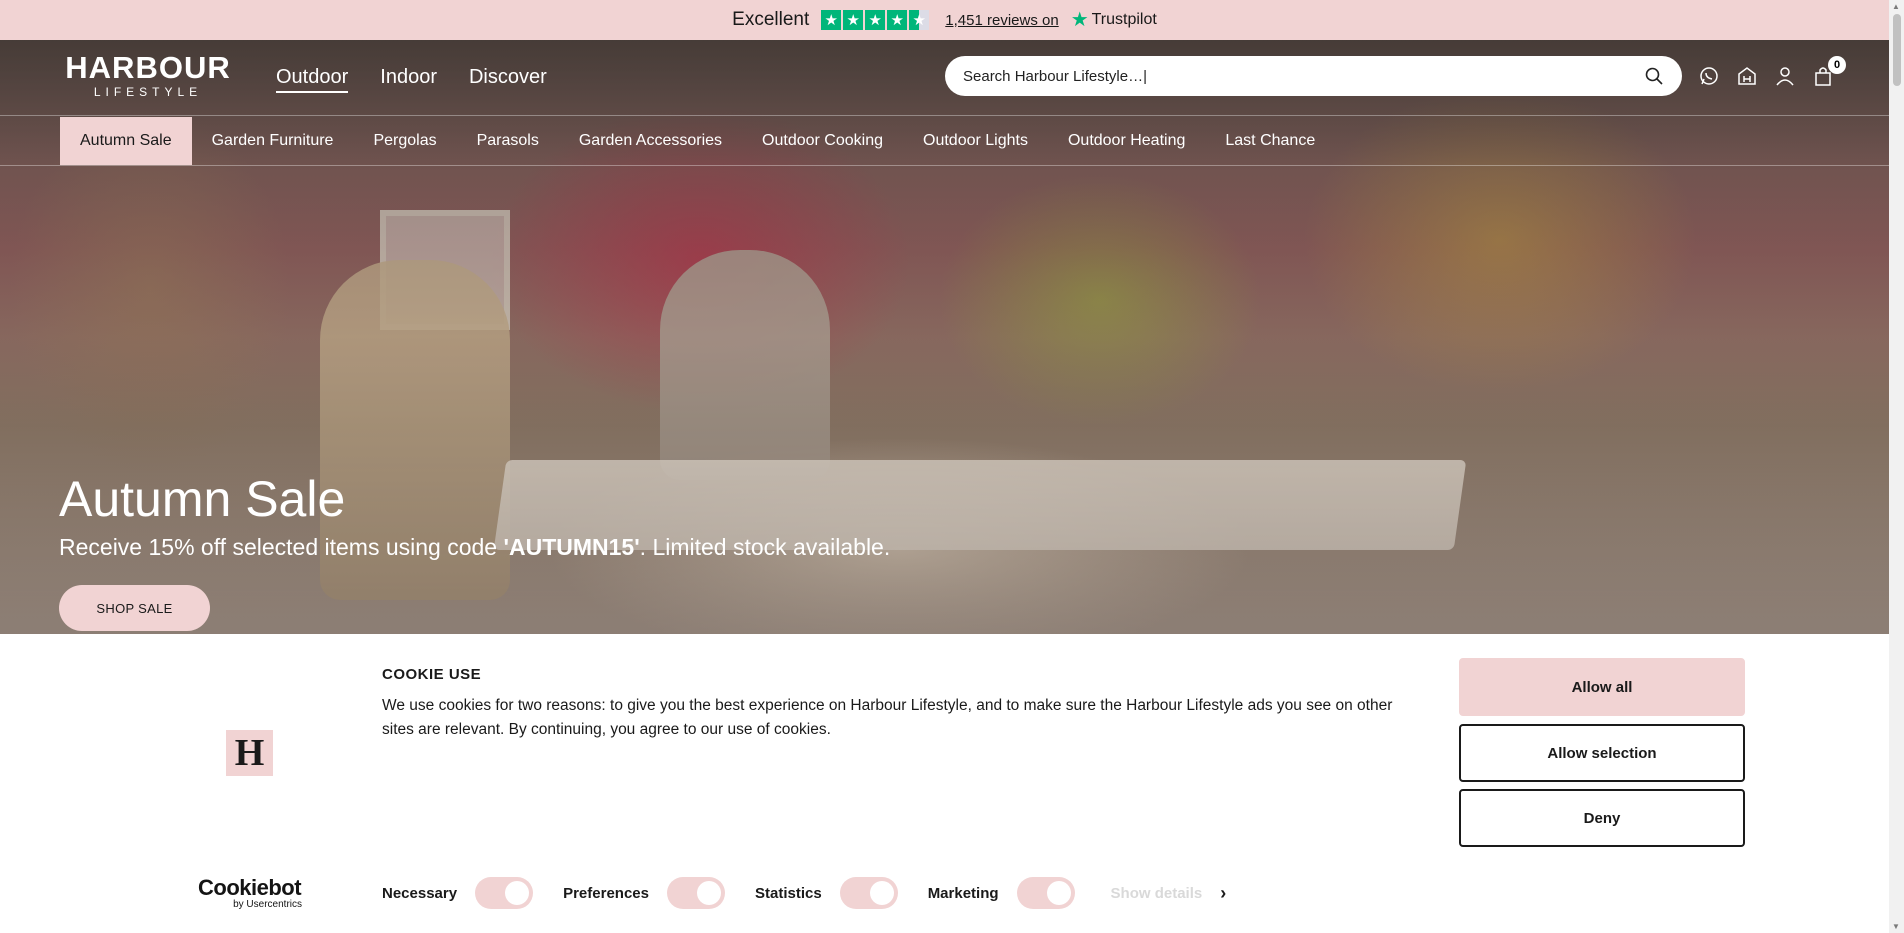 This screenshot has width=1904, height=933. I want to click on trustpilot-star-icon: ★, so click(1079, 20).